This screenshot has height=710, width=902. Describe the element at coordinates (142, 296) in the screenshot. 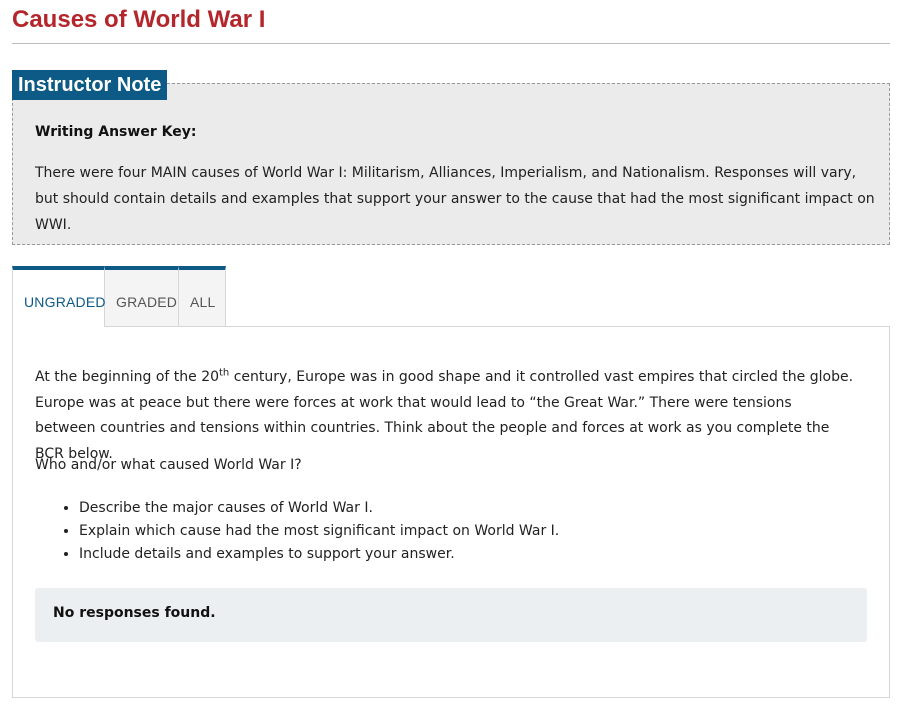

I see `tab-graded: GRADED` at that location.